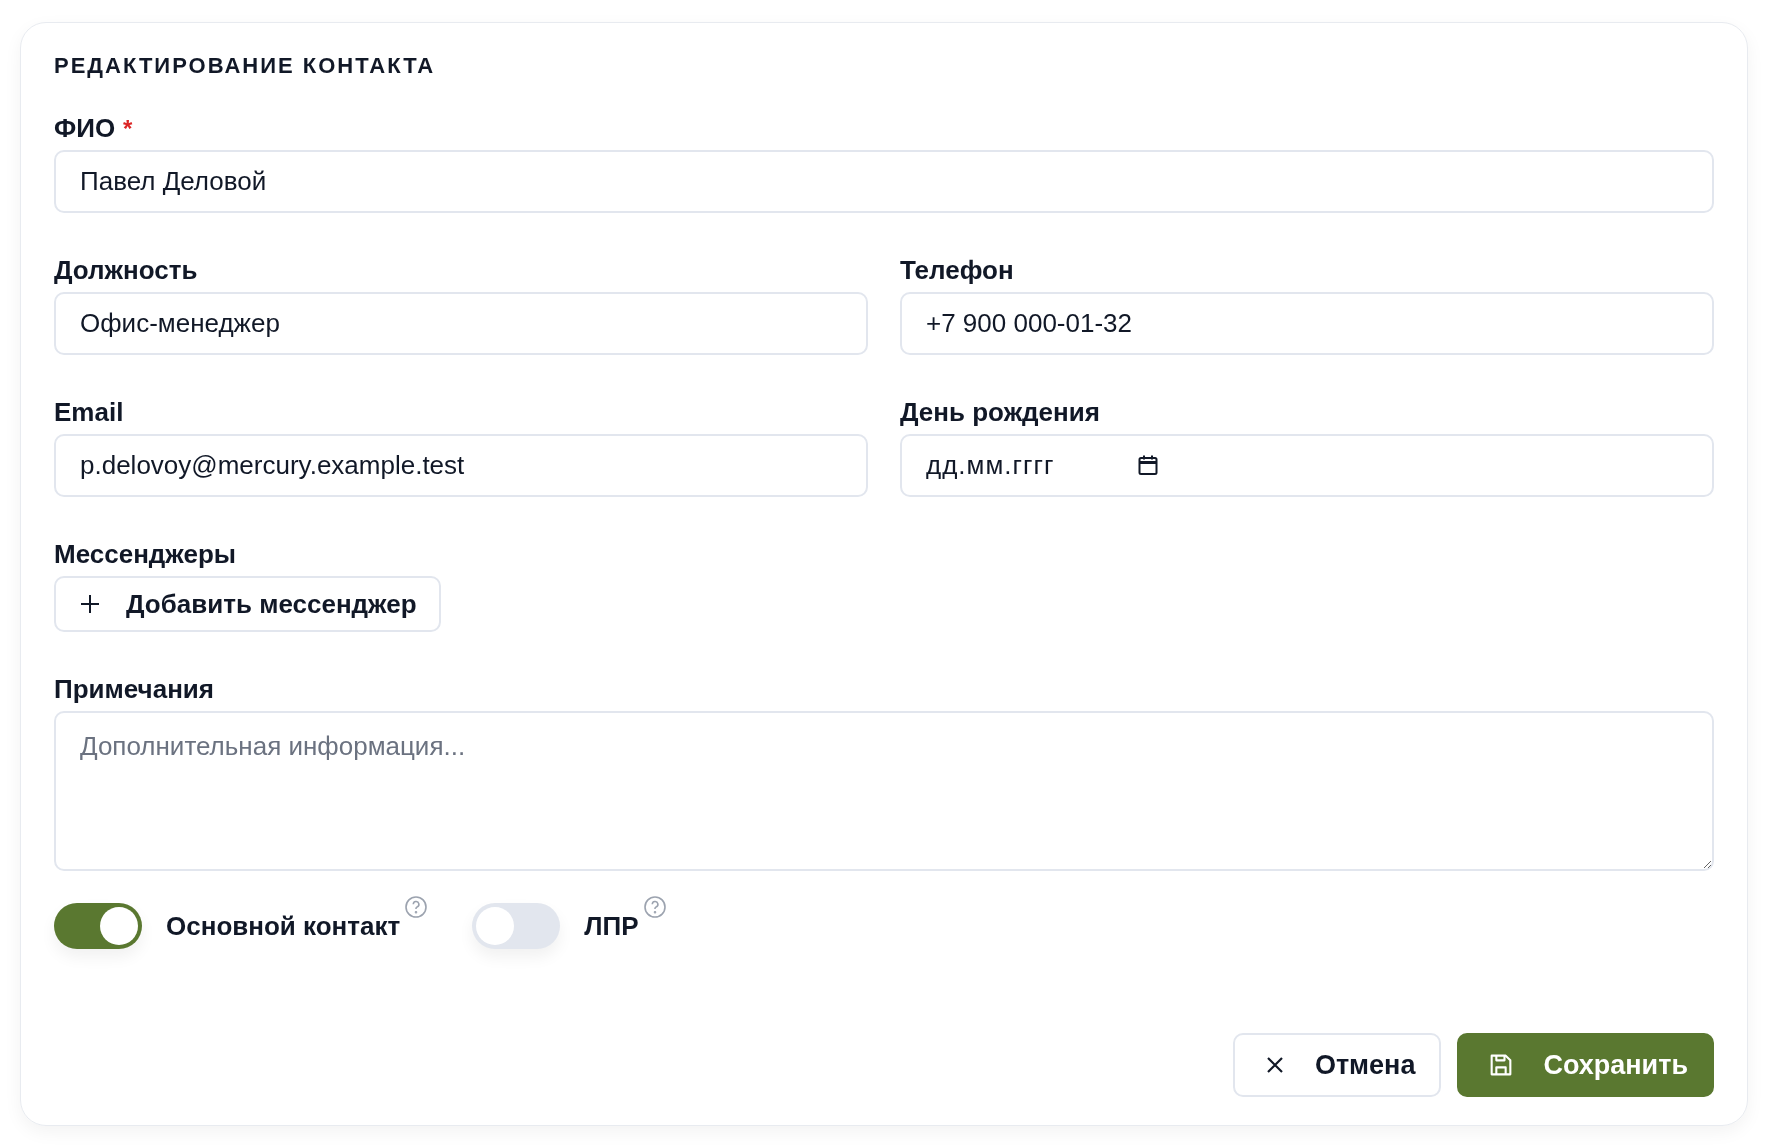 This screenshot has width=1774, height=1146. Describe the element at coordinates (134, 689) in the screenshot. I see `field-label: Примечания` at that location.